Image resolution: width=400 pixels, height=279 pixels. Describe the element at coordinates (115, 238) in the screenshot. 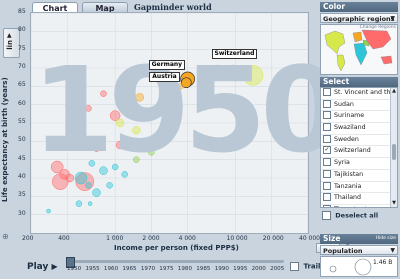

I see `x-tick-label: 1 000` at that location.